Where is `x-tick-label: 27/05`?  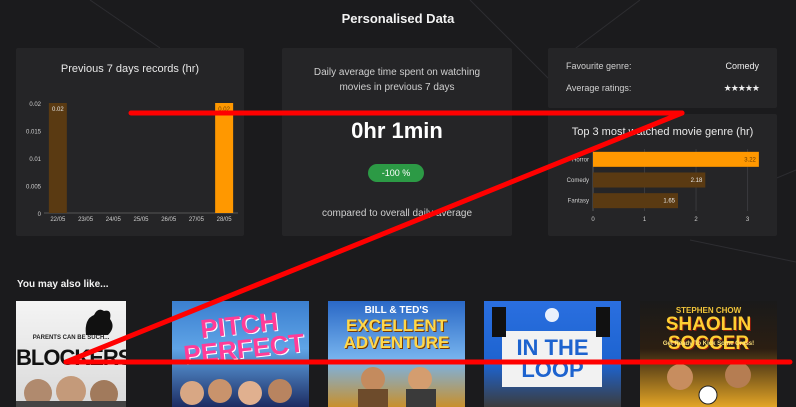 x-tick-label: 27/05 is located at coordinates (197, 220).